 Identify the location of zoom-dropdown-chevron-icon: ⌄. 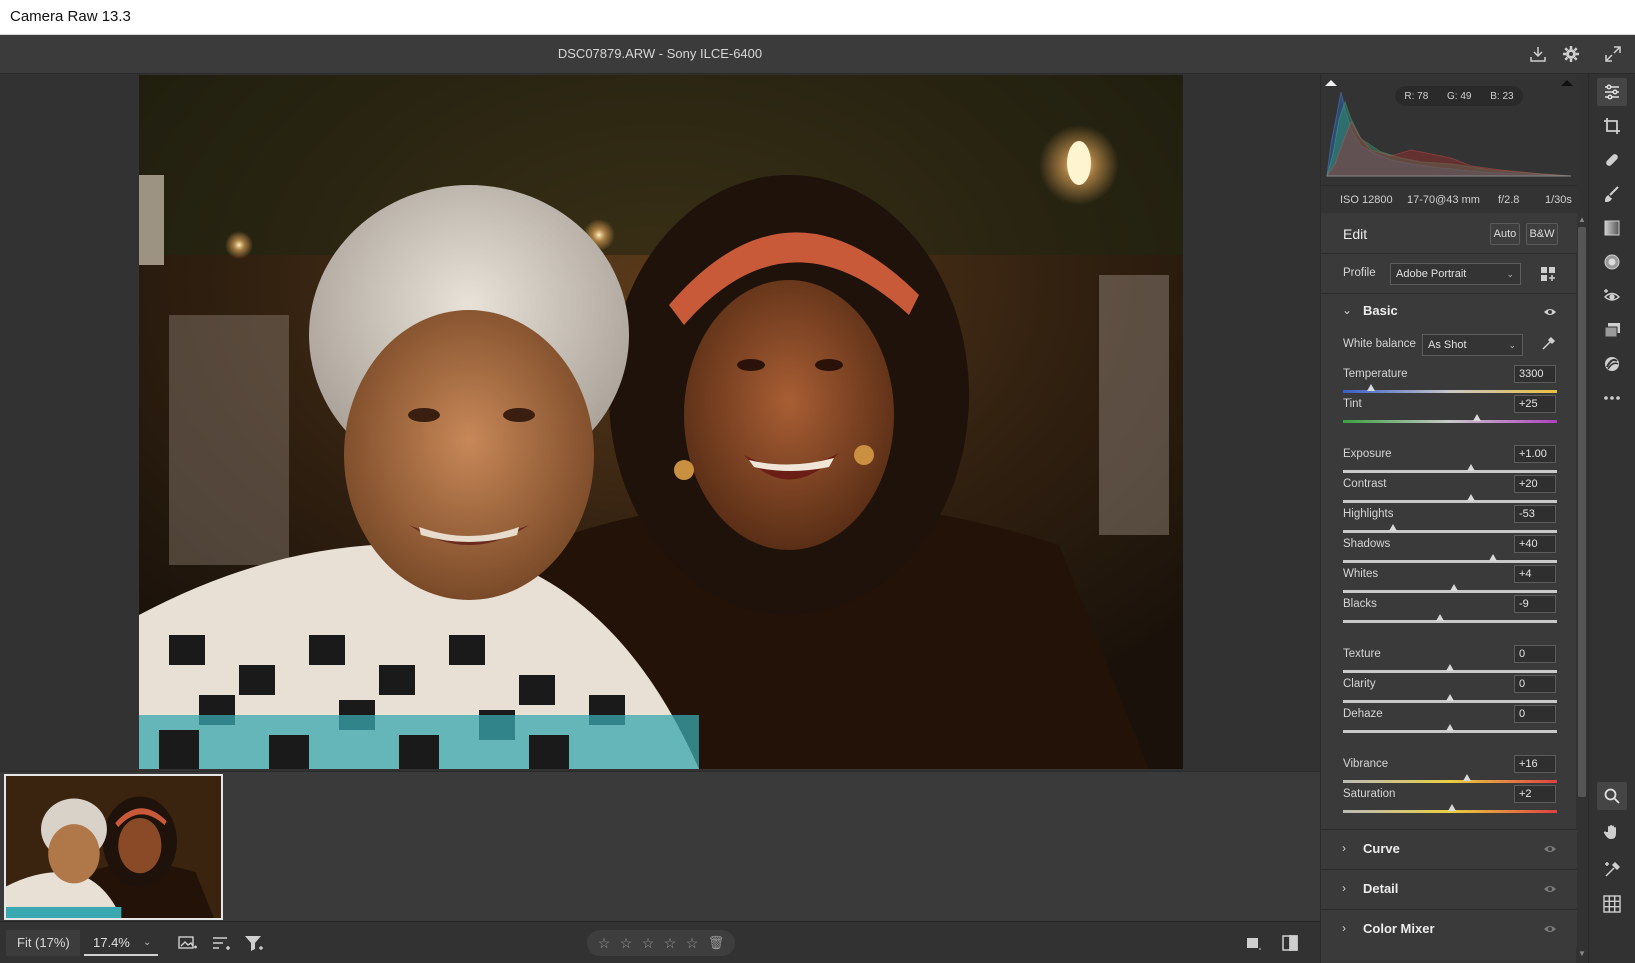
(147, 943).